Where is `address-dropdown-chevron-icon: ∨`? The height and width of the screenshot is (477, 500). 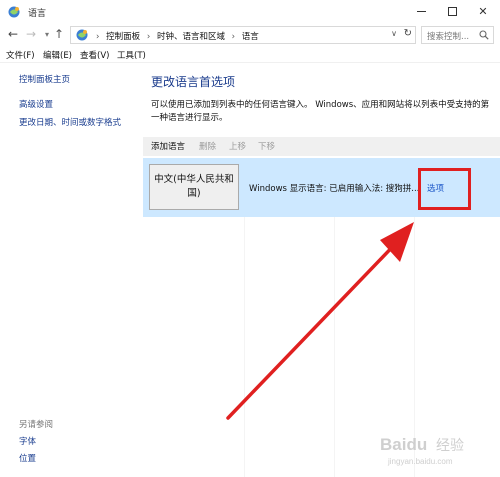 address-dropdown-chevron-icon: ∨ is located at coordinates (394, 33).